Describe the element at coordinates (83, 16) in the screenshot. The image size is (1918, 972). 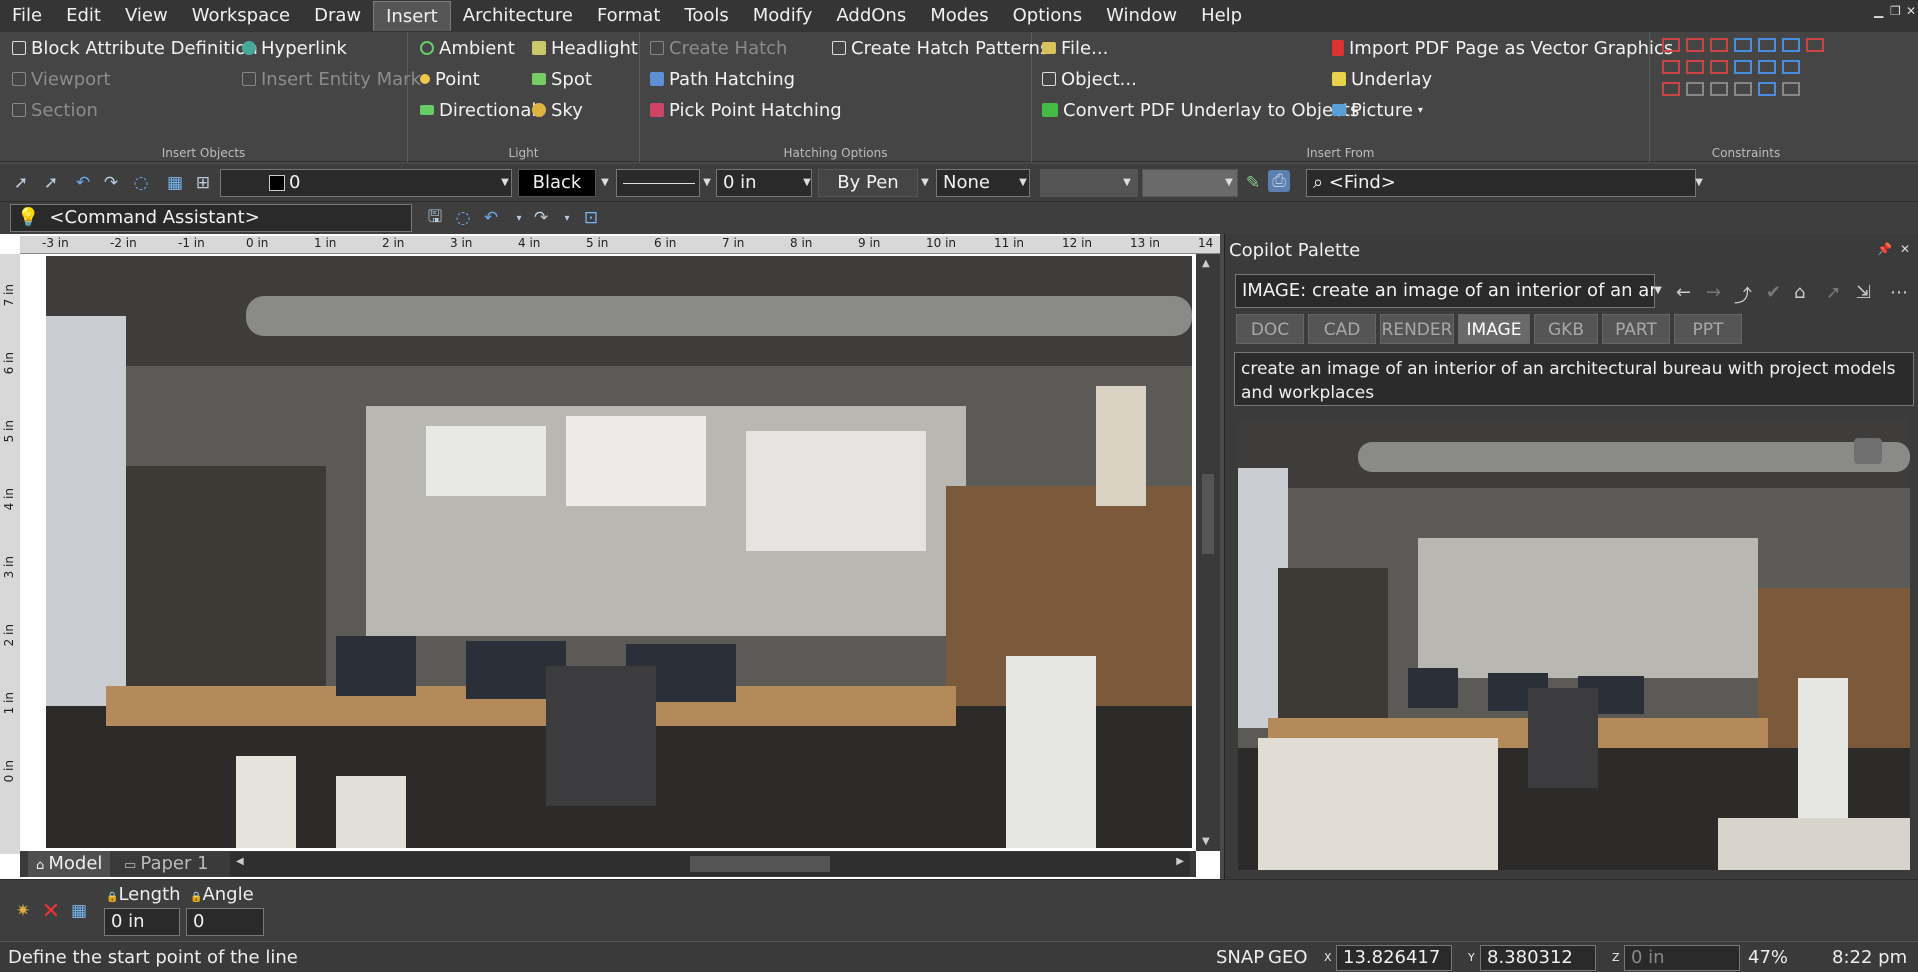
I see `menu-edit: Edit` at that location.